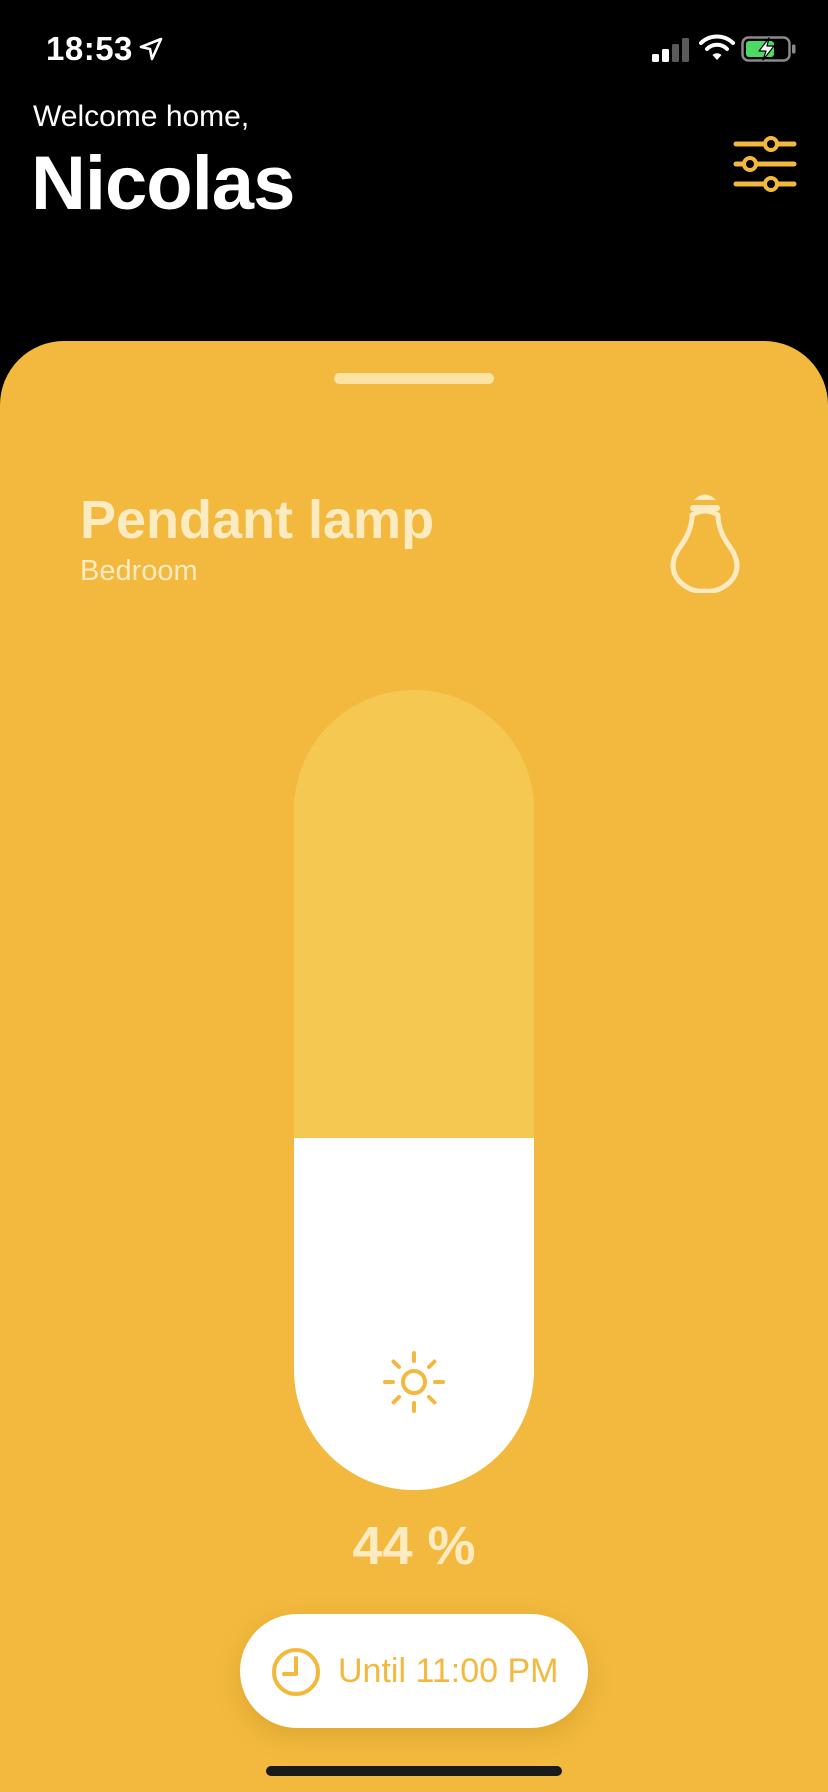 The width and height of the screenshot is (828, 1792). Describe the element at coordinates (151, 49) in the screenshot. I see `location-arrow-icon` at that location.